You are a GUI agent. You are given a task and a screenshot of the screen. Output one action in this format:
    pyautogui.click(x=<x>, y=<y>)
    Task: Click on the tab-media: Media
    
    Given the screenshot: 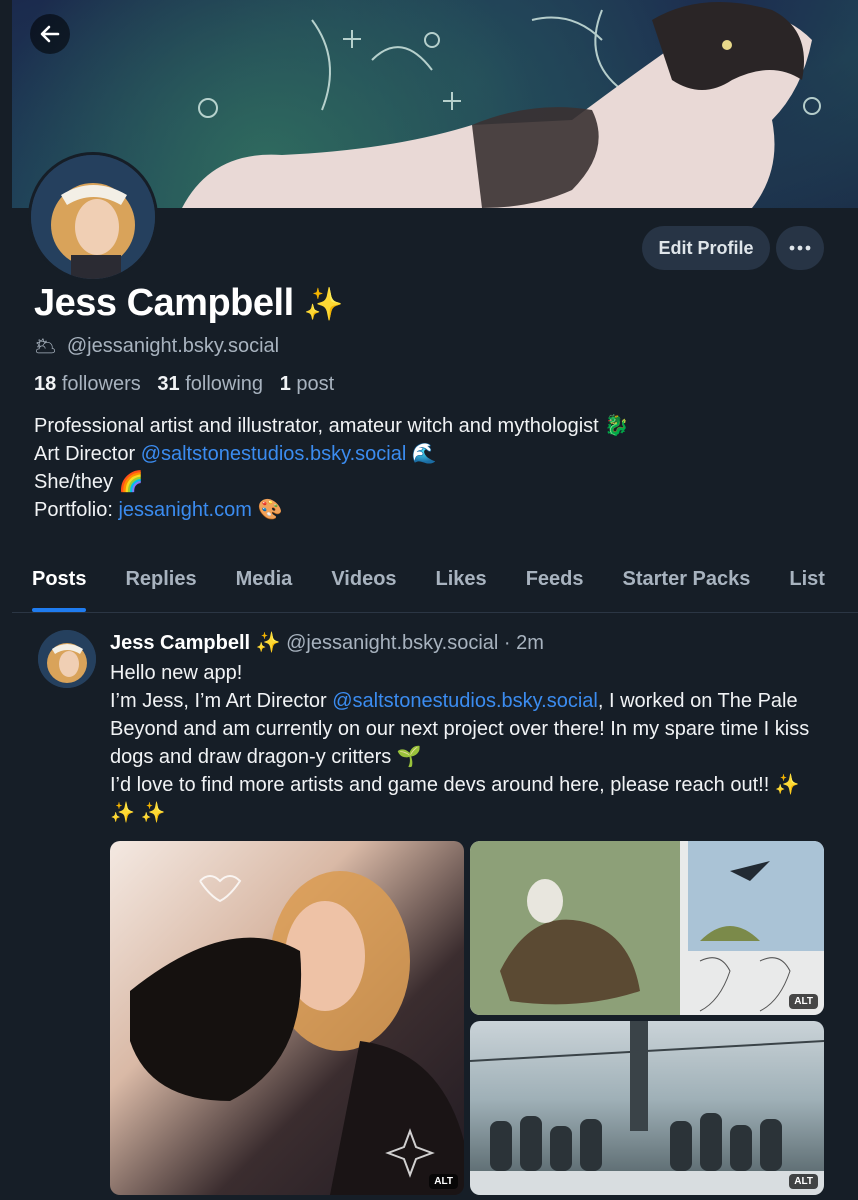 What is the action you would take?
    pyautogui.click(x=264, y=586)
    